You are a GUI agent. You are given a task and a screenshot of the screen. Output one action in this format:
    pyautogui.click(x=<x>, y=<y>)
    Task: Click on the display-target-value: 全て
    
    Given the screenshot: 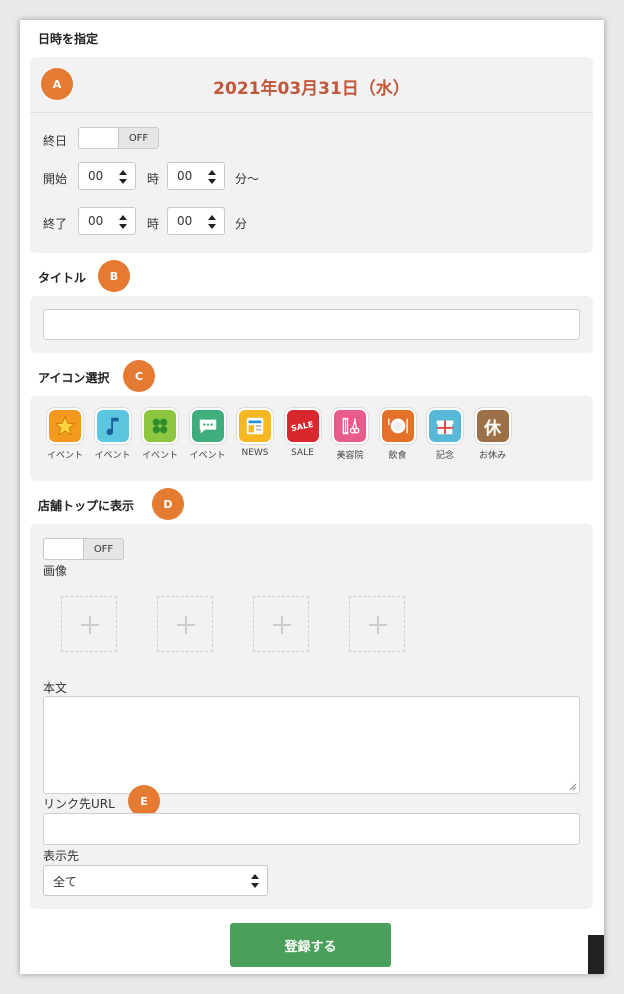 What is the action you would take?
    pyautogui.click(x=65, y=882)
    